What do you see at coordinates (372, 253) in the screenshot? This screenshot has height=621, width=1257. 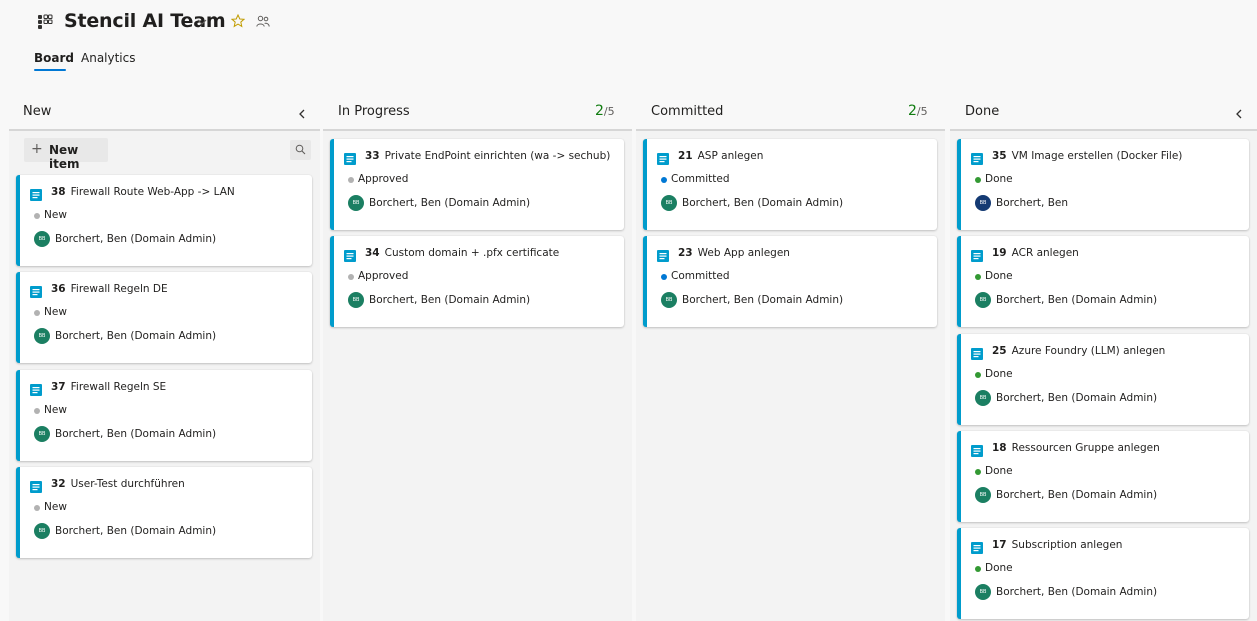 I see `work-item-id: 34` at bounding box center [372, 253].